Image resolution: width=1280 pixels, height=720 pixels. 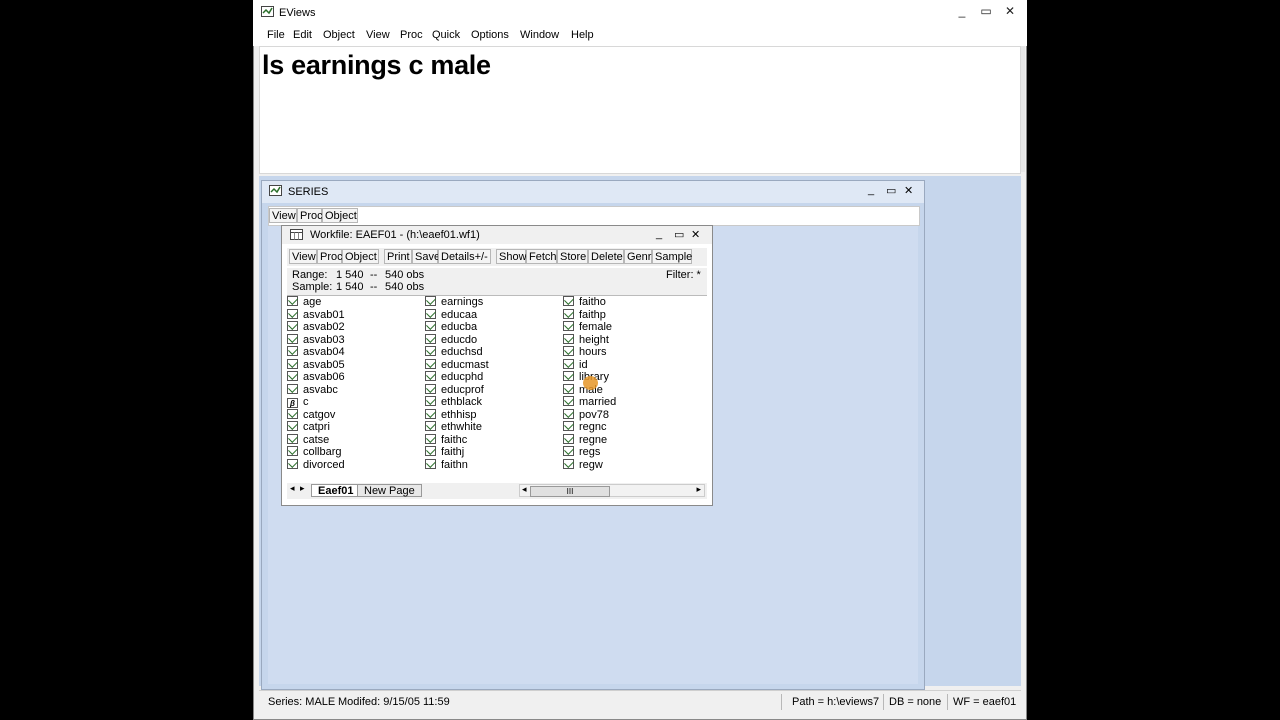 I want to click on command-text: ls earnings c male, so click(x=376, y=65).